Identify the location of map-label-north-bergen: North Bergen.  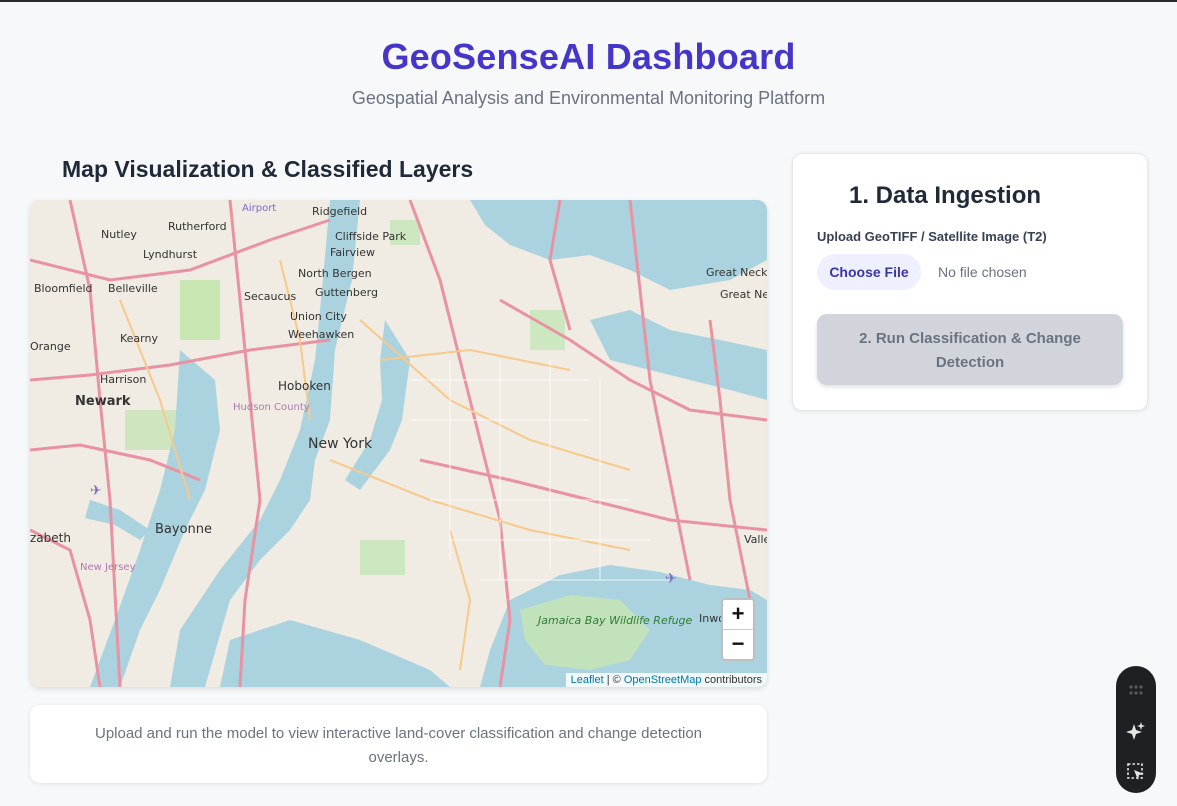
(335, 273).